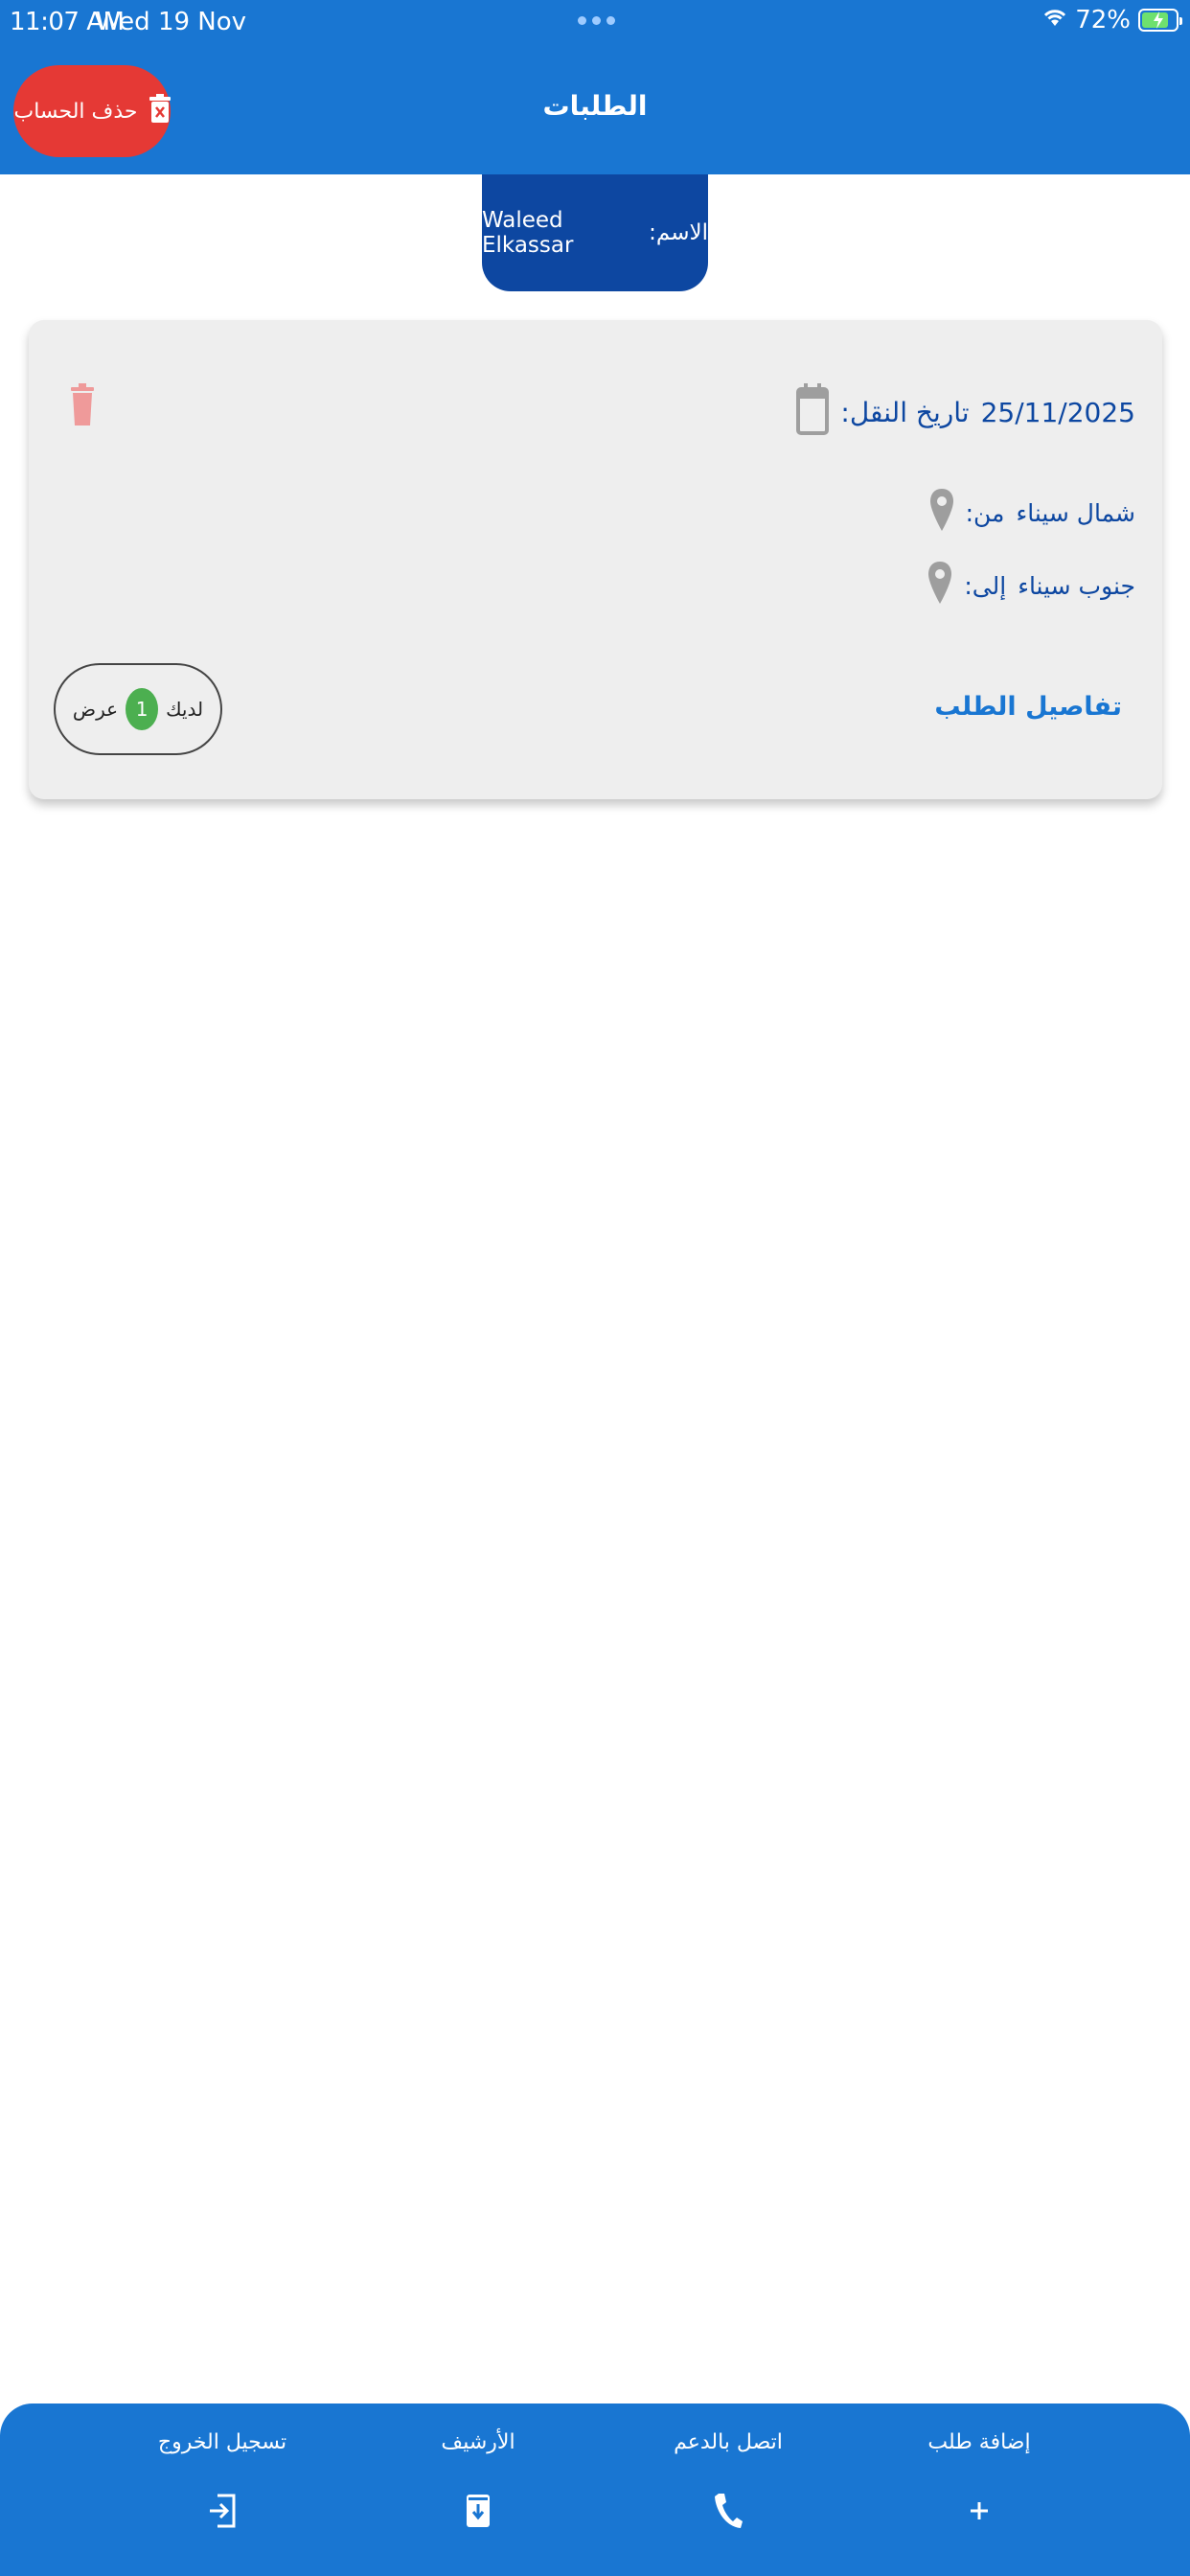 The width and height of the screenshot is (1190, 2576). Describe the element at coordinates (222, 2511) in the screenshot. I see `logout-icon` at that location.